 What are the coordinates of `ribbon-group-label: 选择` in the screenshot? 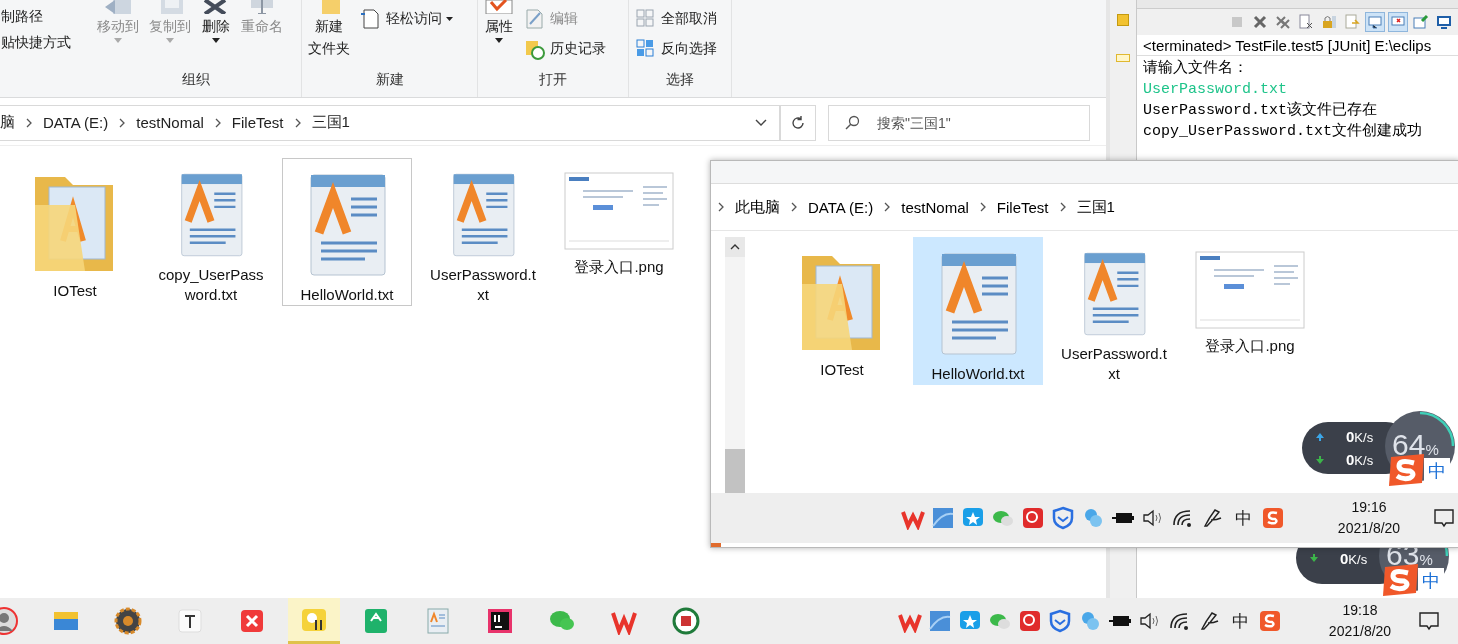 It's located at (680, 80).